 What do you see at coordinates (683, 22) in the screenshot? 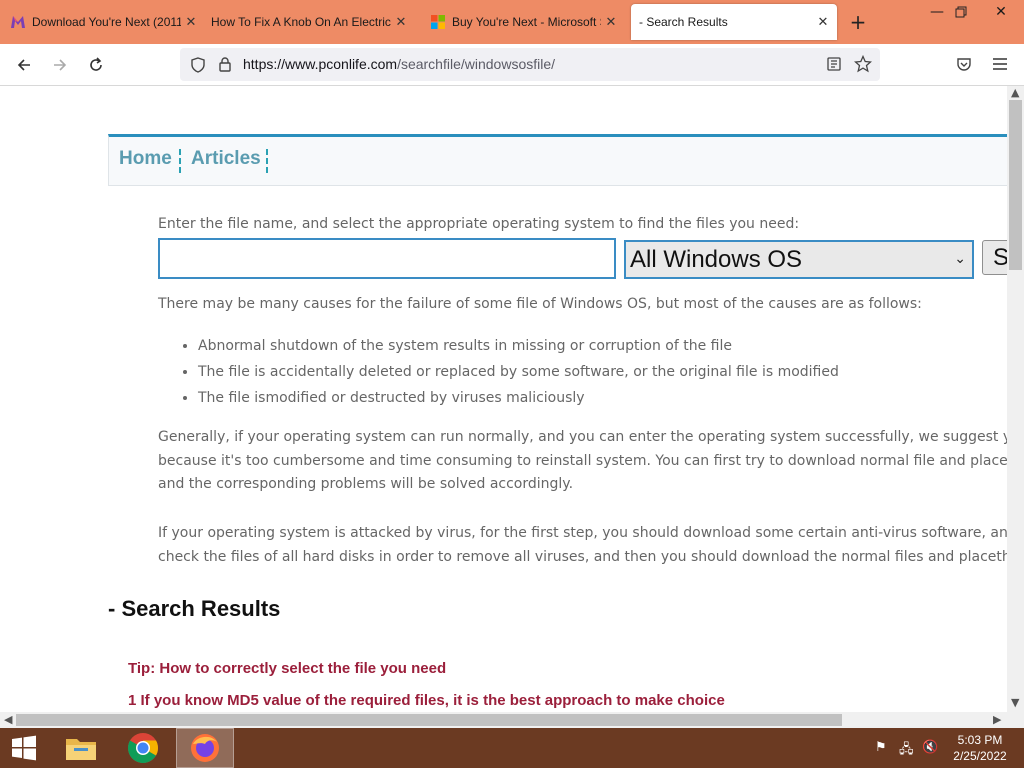
I see `tab-title: - Search Results` at bounding box center [683, 22].